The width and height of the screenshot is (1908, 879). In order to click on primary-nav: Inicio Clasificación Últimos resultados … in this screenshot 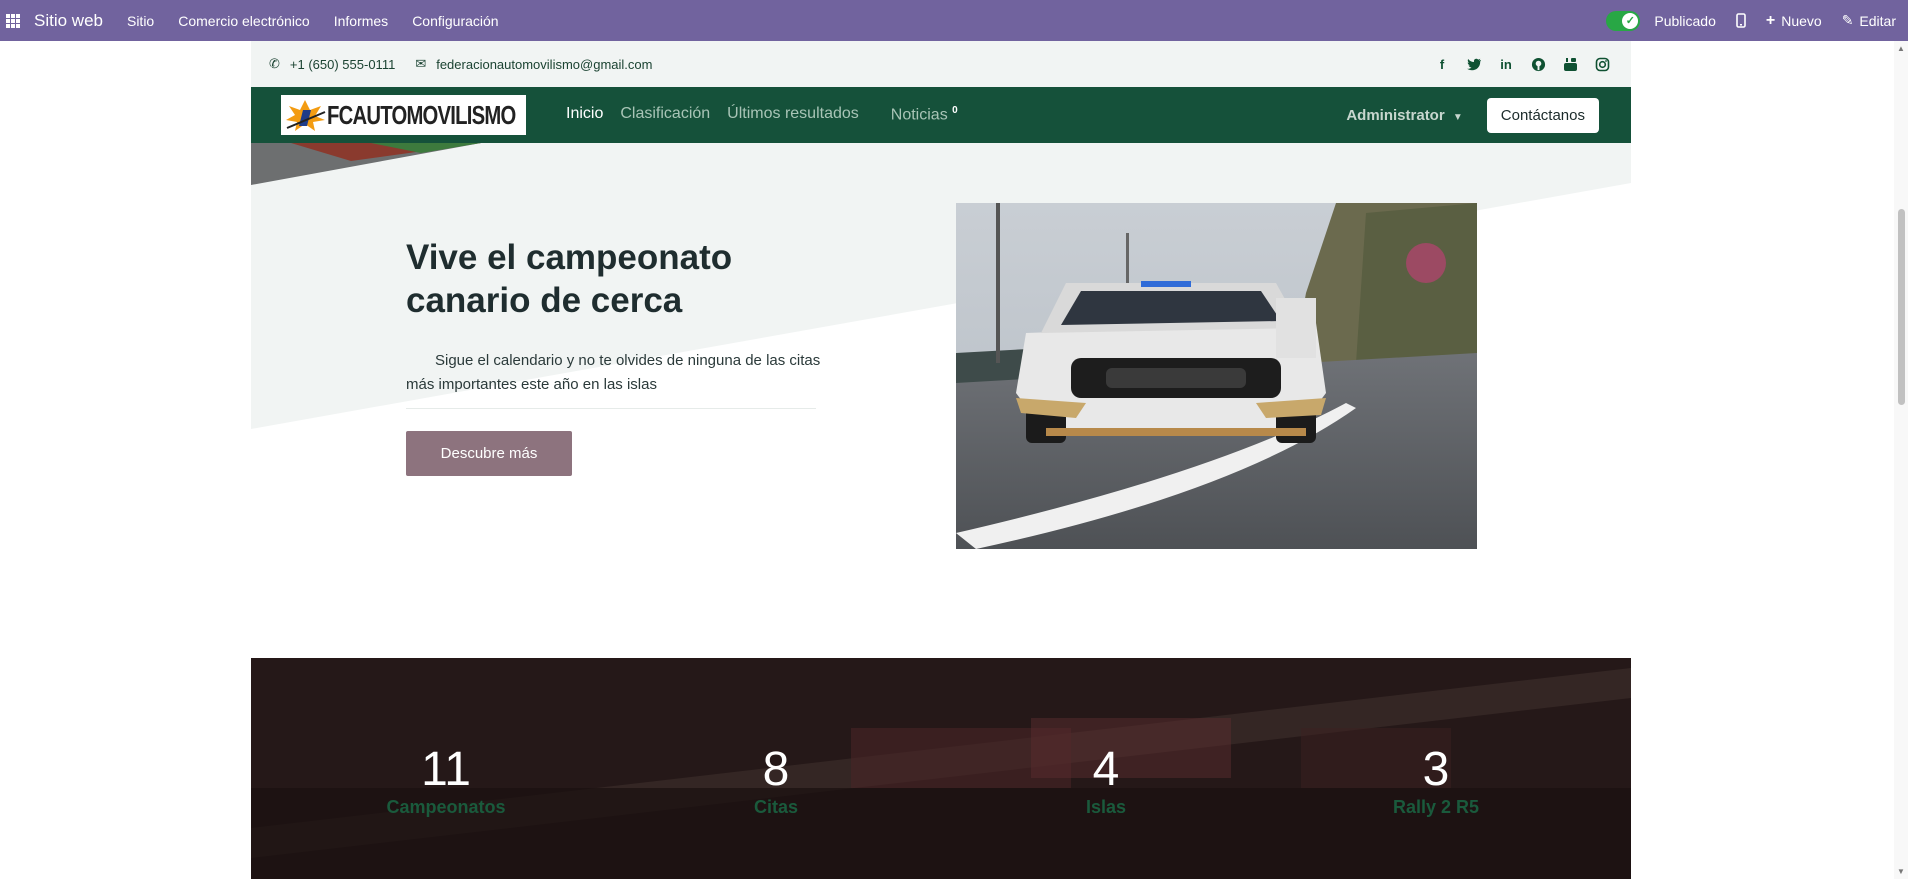, I will do `click(762, 114)`.